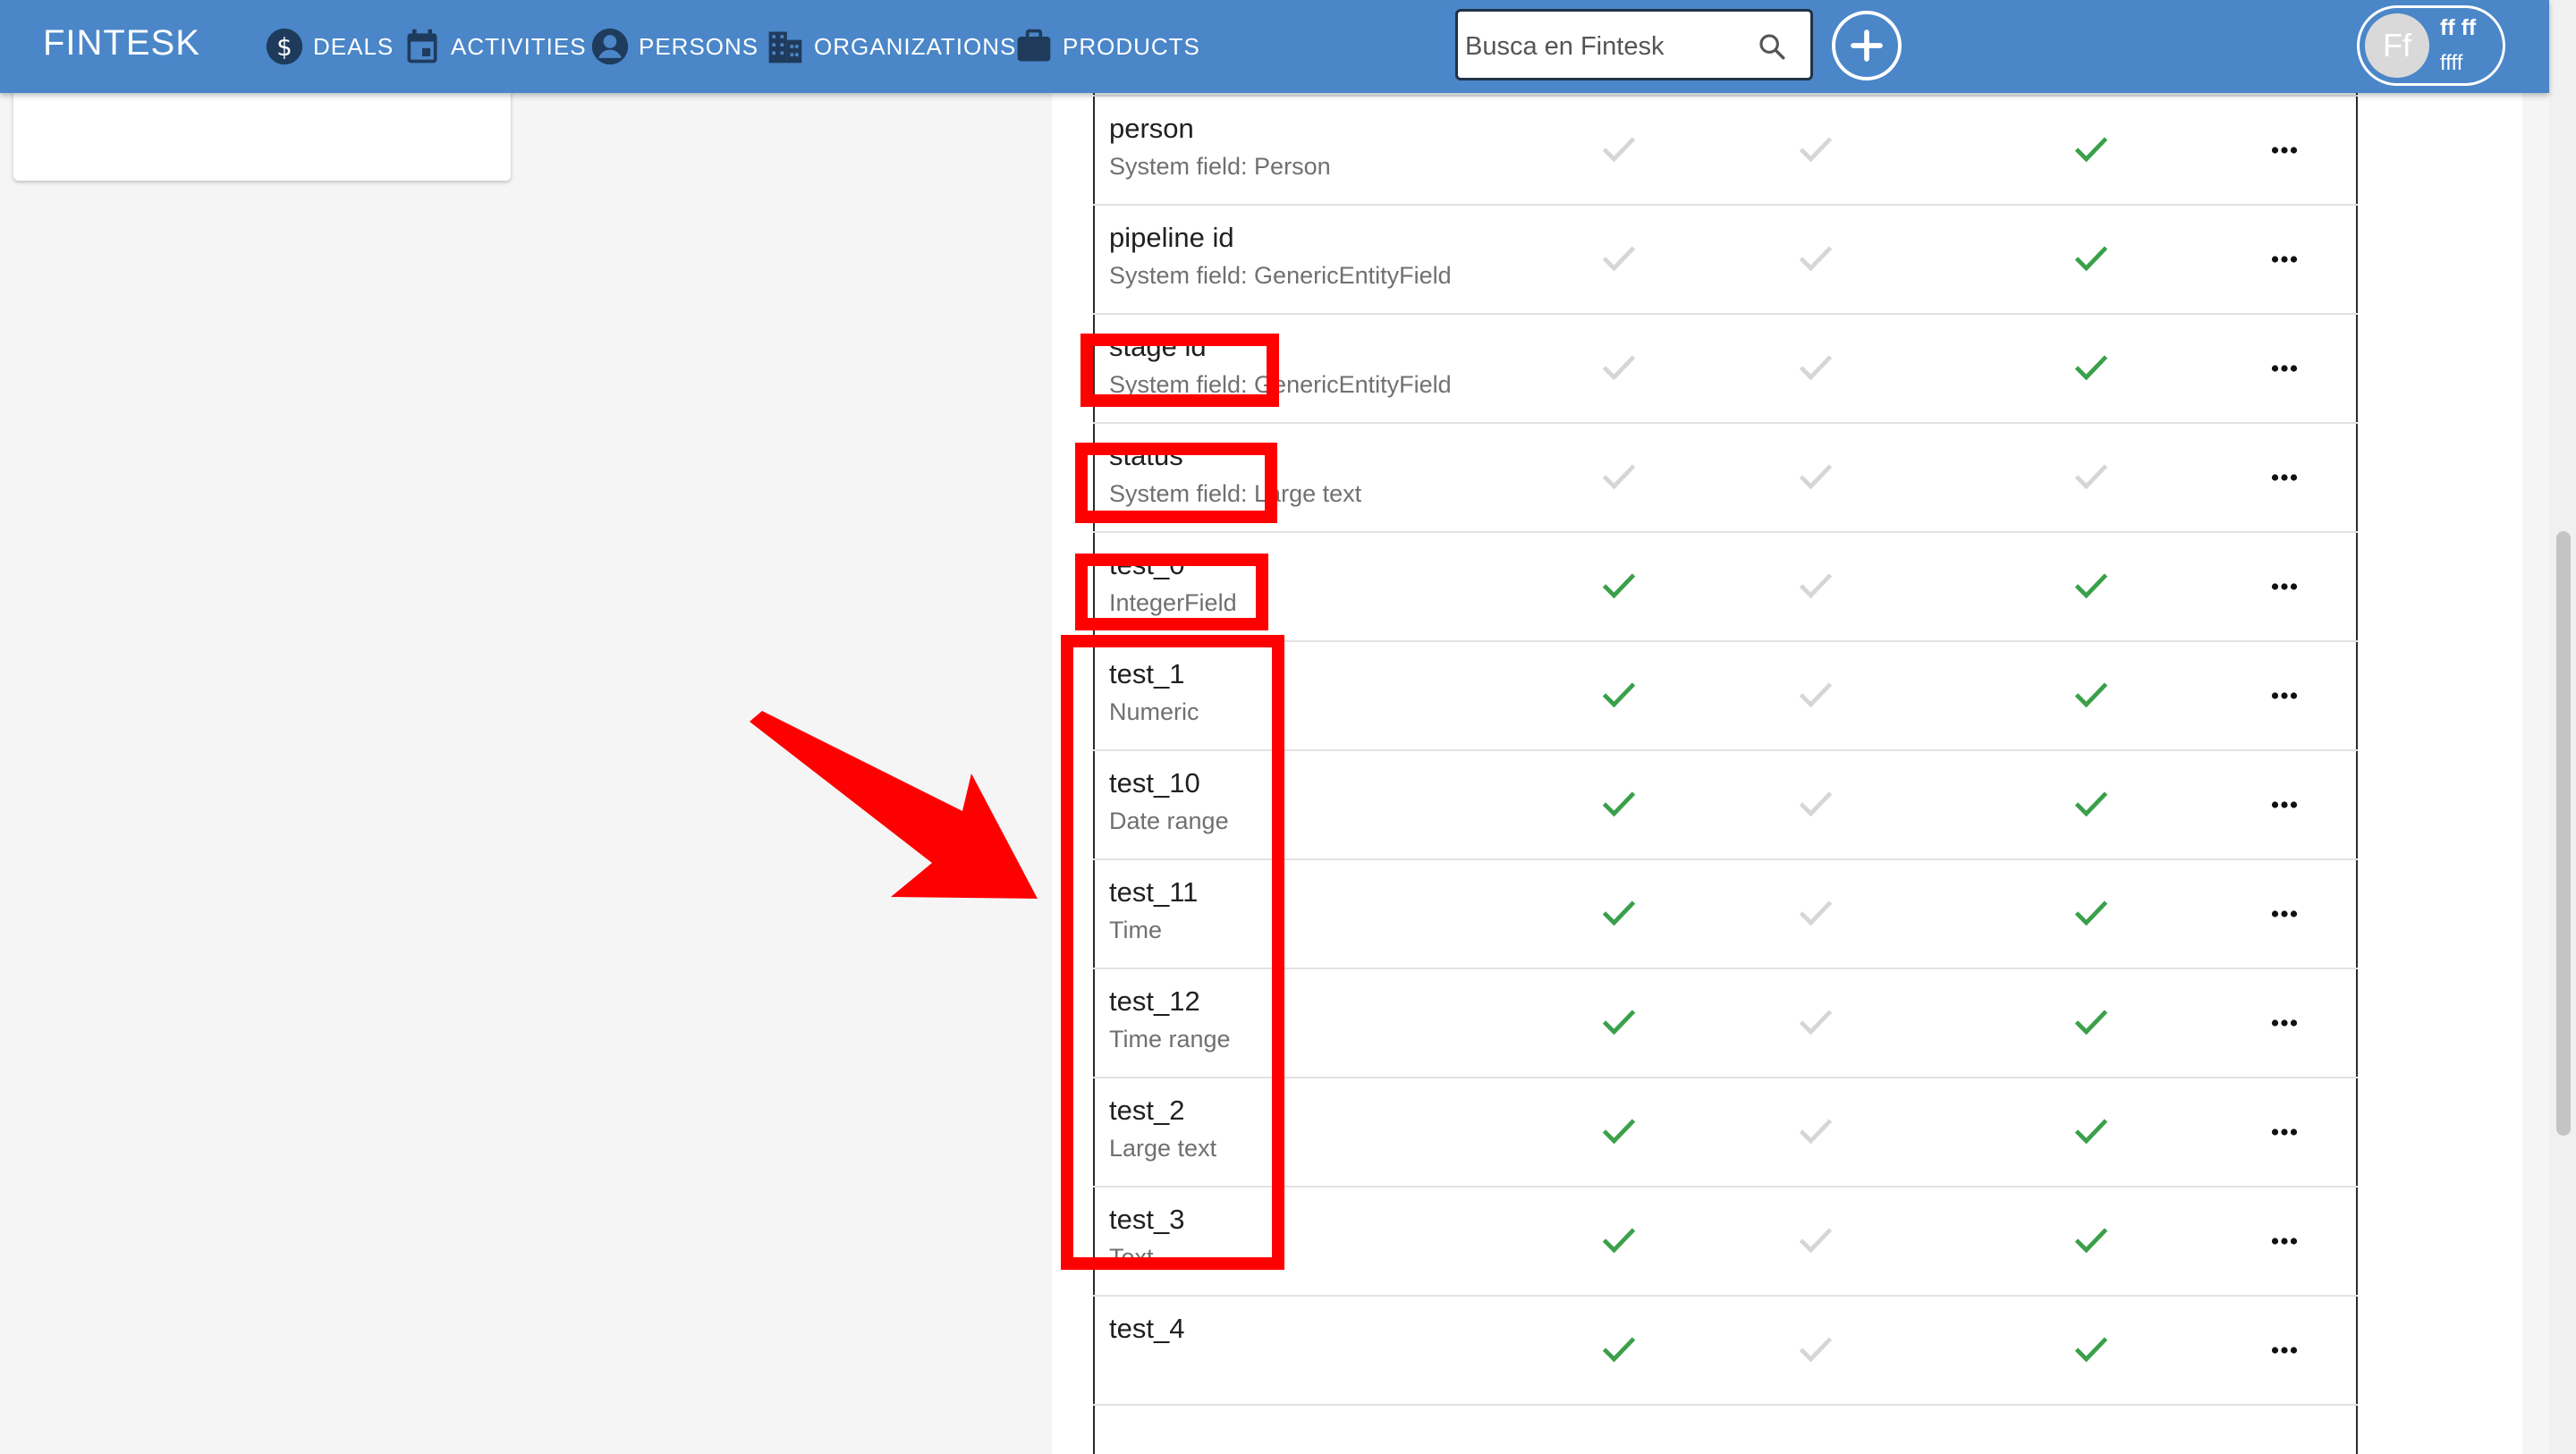 The width and height of the screenshot is (2576, 1454). What do you see at coordinates (1147, 1328) in the screenshot?
I see `field-name: test_4` at bounding box center [1147, 1328].